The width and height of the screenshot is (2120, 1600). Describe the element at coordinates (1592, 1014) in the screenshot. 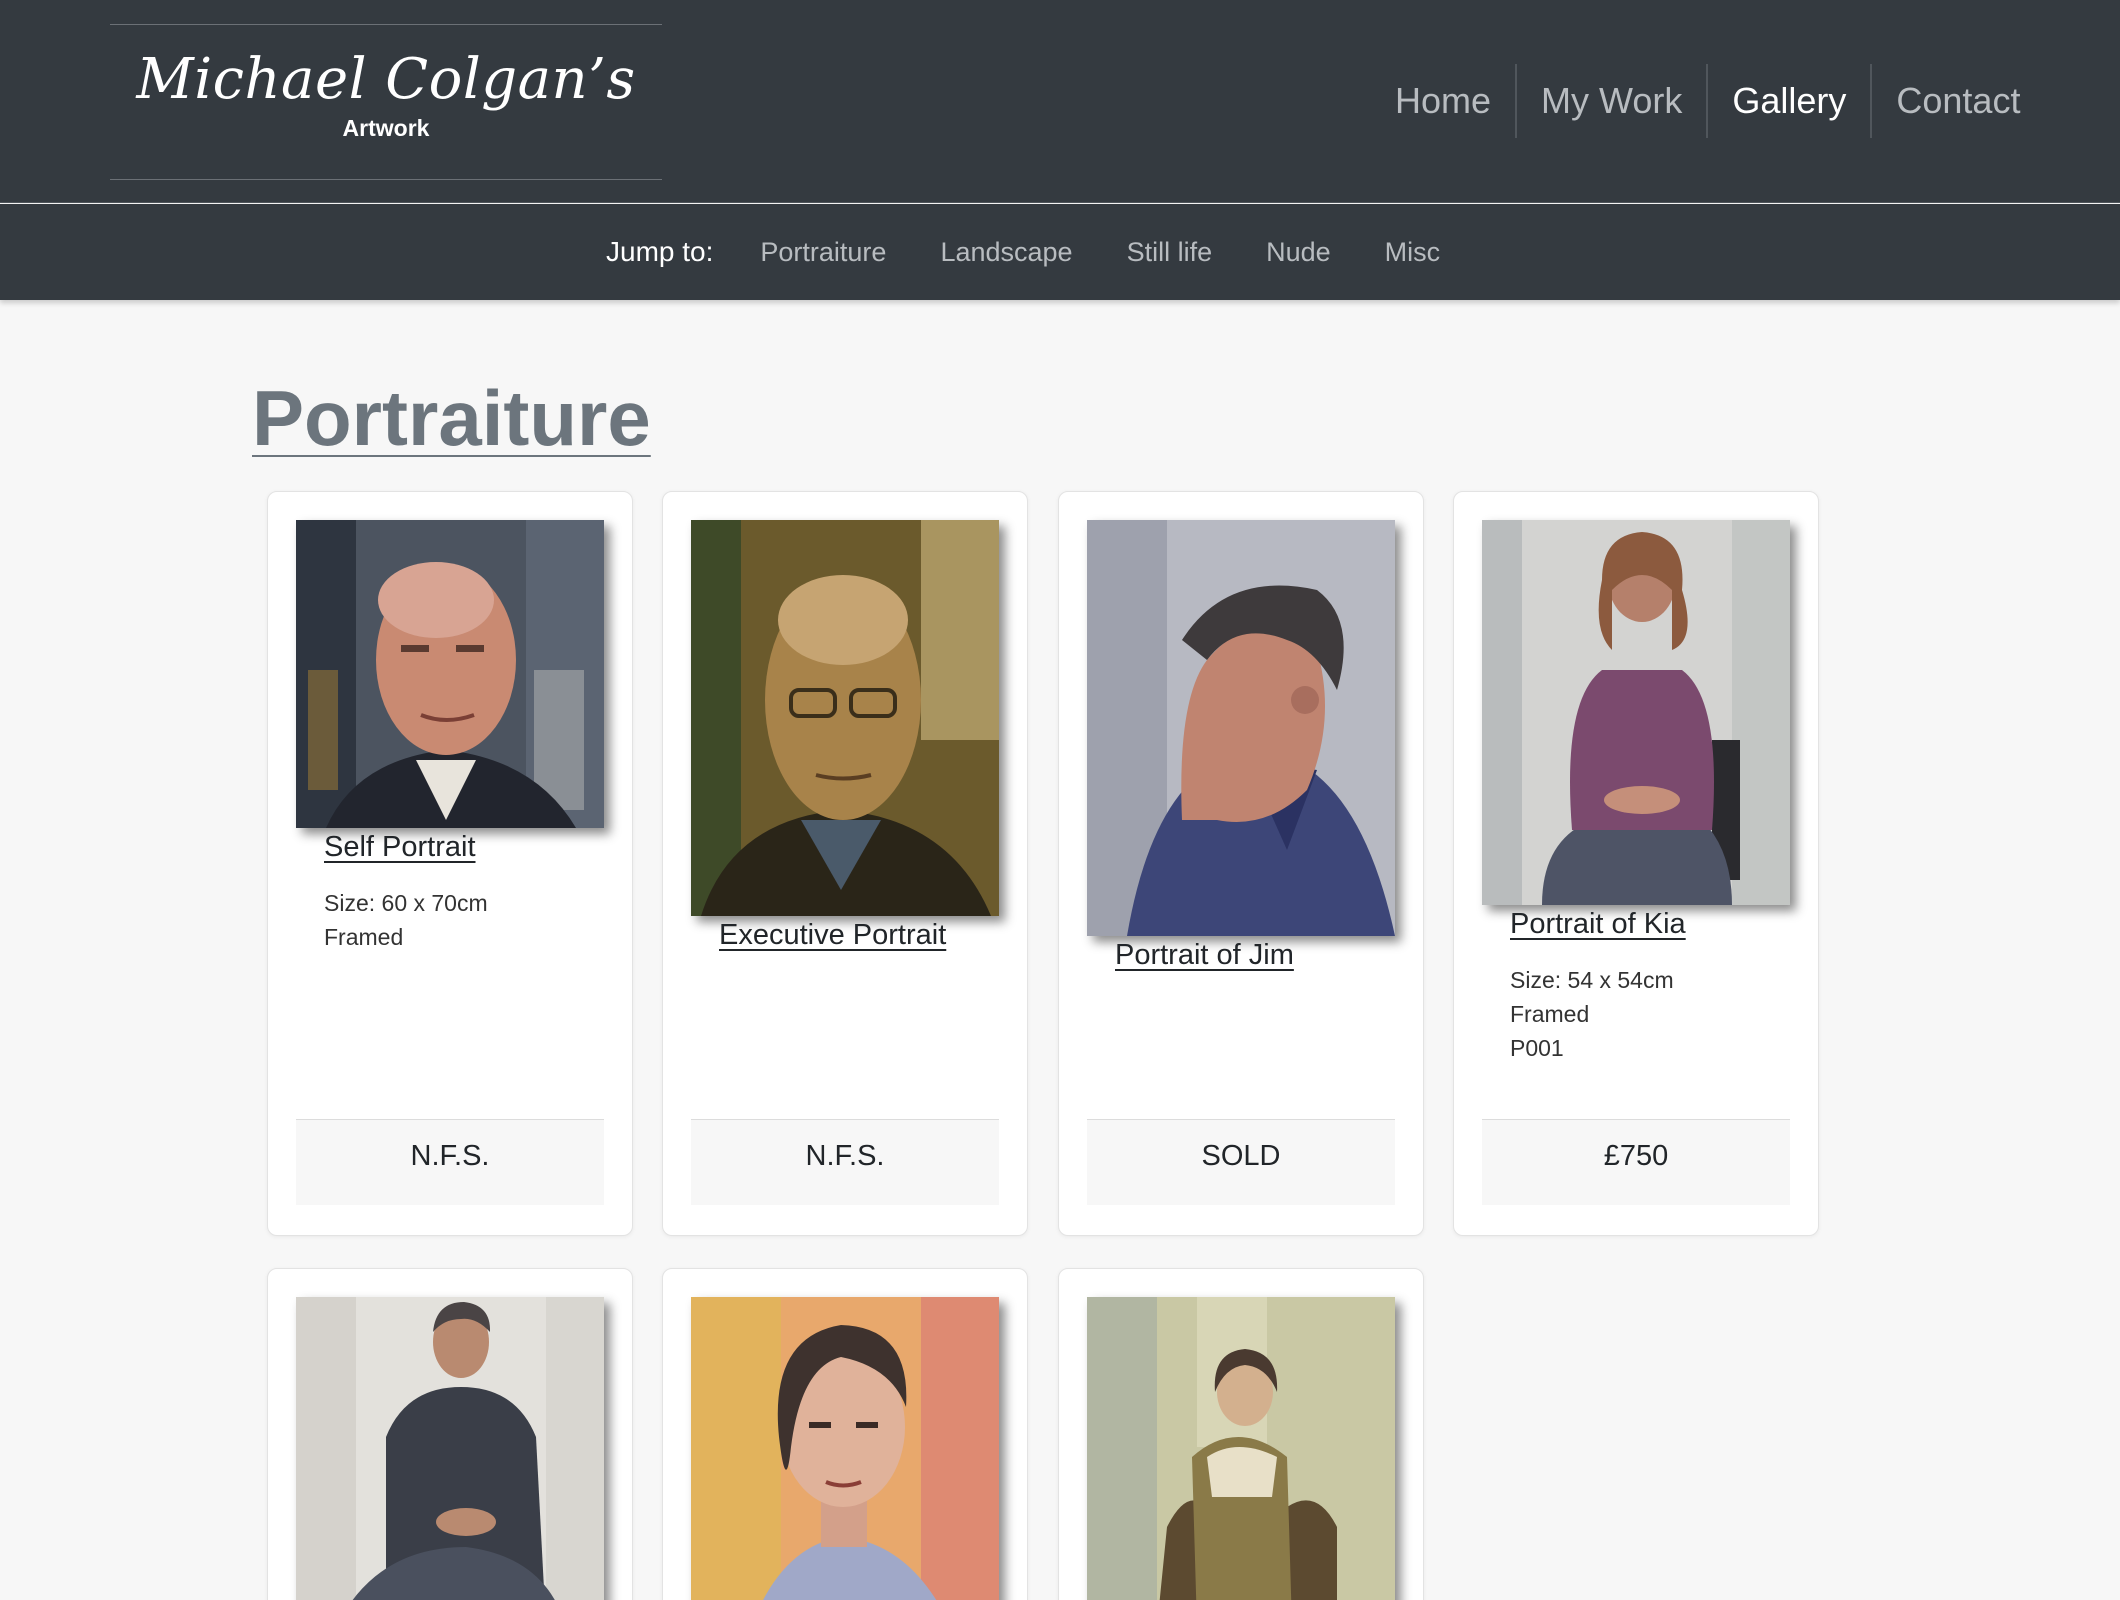

I see `artwork-details: Size: 54 x 54cm Framed P001` at that location.